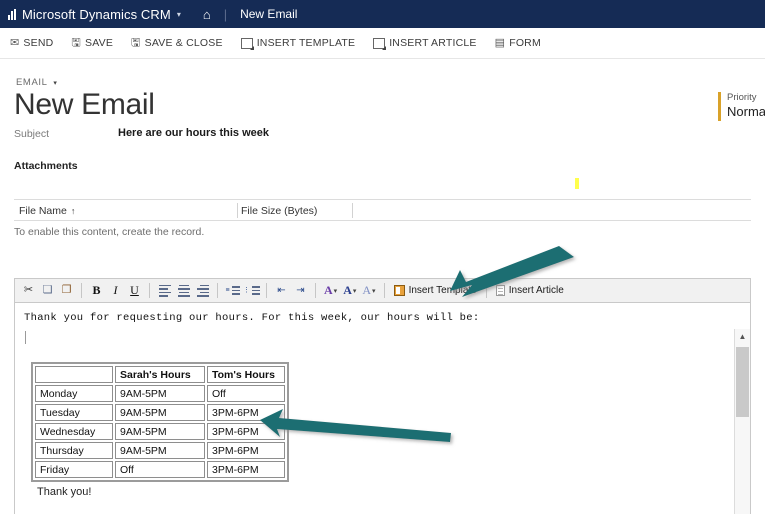  Describe the element at coordinates (84, 104) in the screenshot. I see `page-title: New Email` at that location.